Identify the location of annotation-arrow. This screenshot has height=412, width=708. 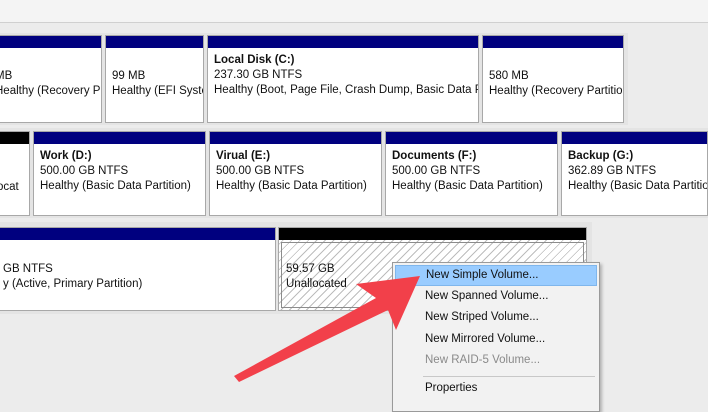
(327, 329).